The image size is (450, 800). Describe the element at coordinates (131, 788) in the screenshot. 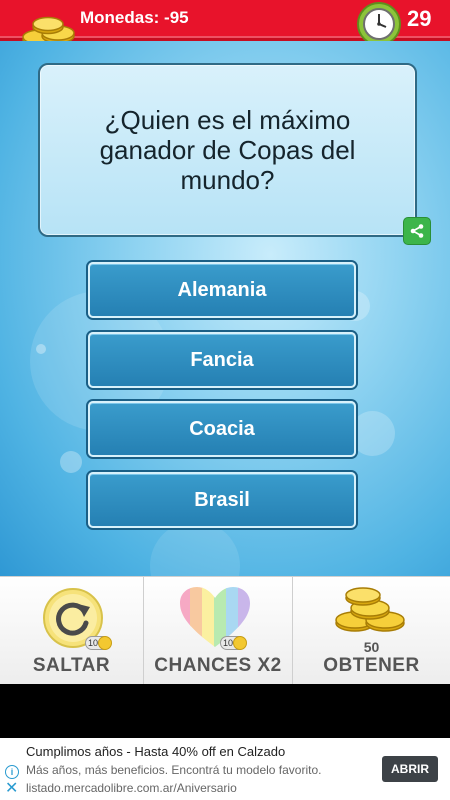

I see `ad-url: listado.mercadolibre.com.ar/Aniversario` at that location.